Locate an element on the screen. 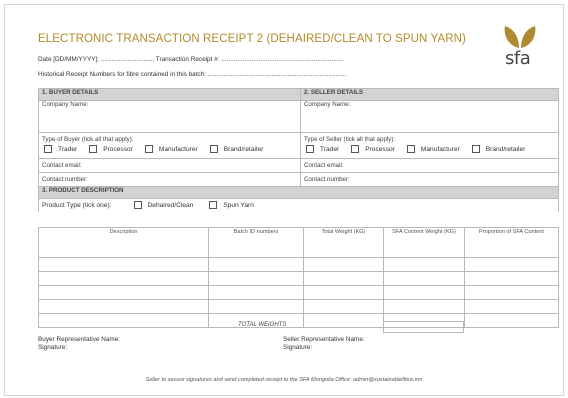  total-weights-label: TOTAL WEIGHTS is located at coordinates (262, 325).